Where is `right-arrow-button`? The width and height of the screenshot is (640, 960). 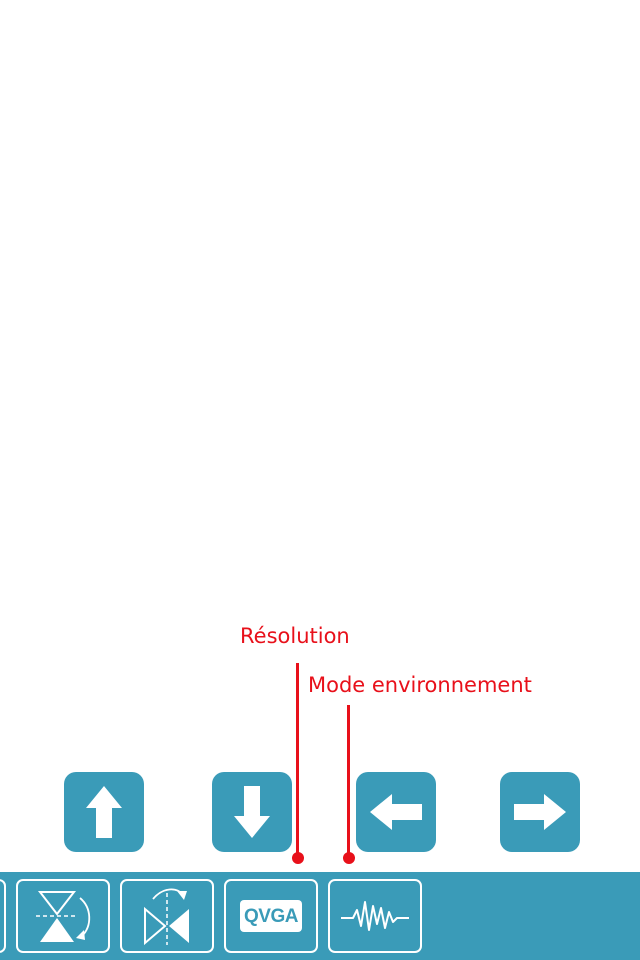 right-arrow-button is located at coordinates (540, 812).